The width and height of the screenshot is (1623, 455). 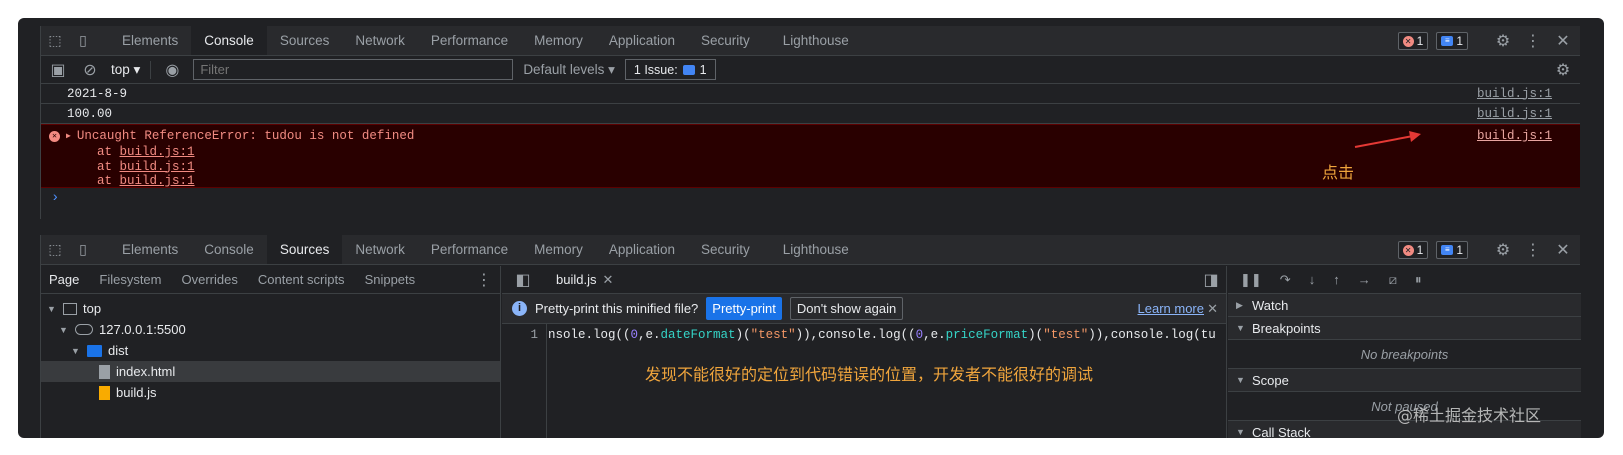 I want to click on step-into-icon: ↓, so click(x=1312, y=279).